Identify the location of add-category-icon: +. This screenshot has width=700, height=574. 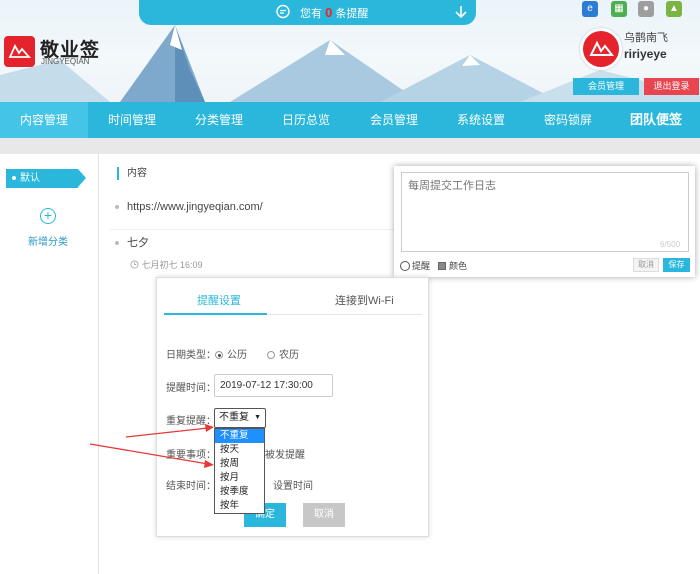
(48, 216).